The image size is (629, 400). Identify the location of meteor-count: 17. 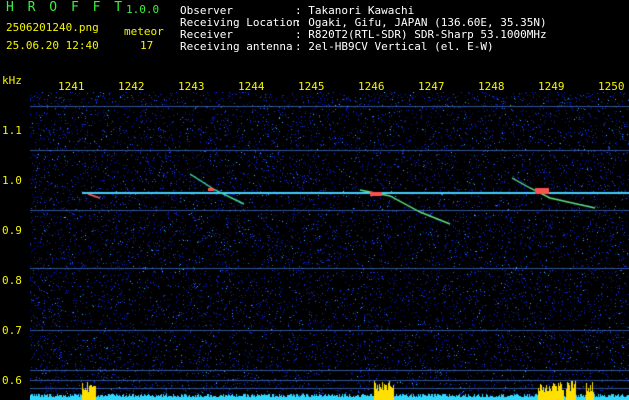
(147, 45).